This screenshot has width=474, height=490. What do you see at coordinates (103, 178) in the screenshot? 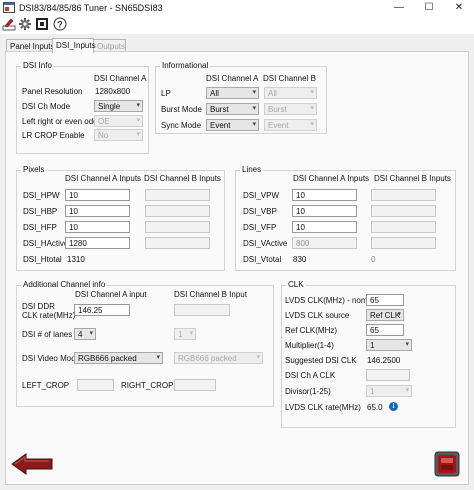
I see `pixels-col-a: DSI Channel A Inputs` at bounding box center [103, 178].